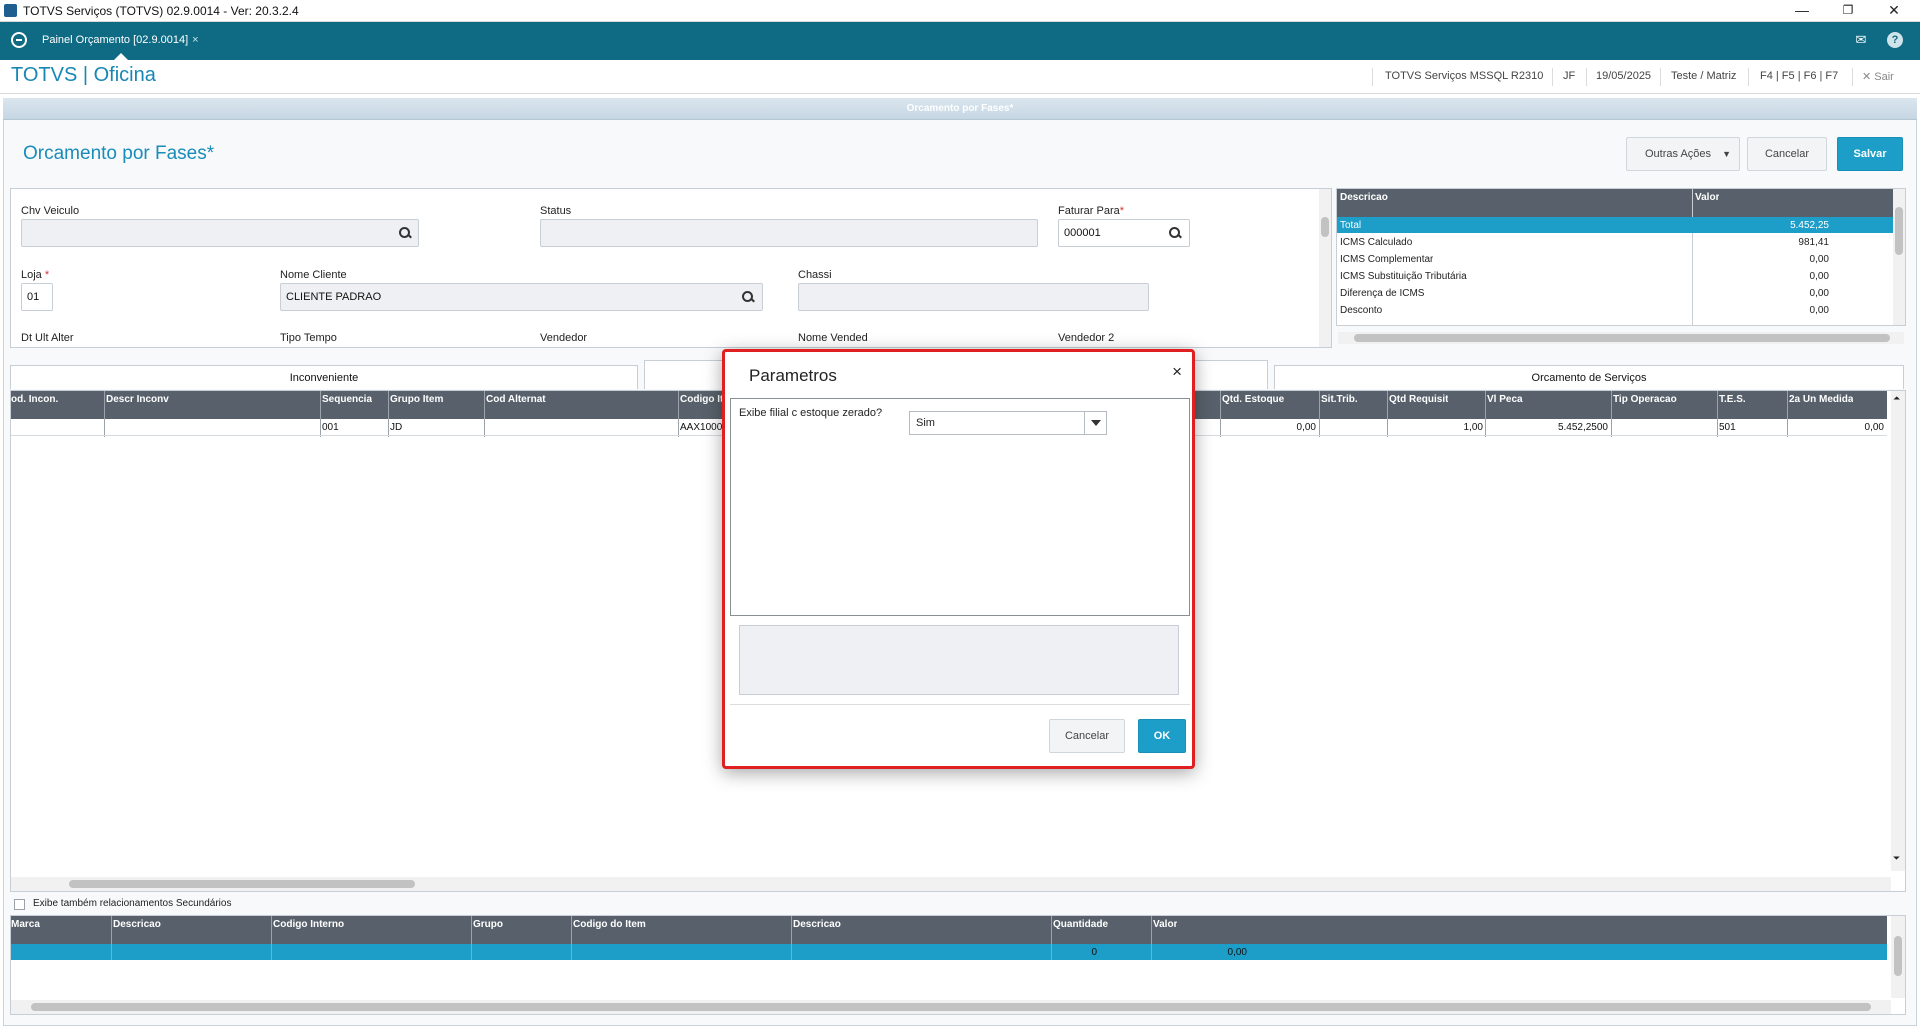  I want to click on cell-qtd-estoque: 0,00, so click(1269, 427).